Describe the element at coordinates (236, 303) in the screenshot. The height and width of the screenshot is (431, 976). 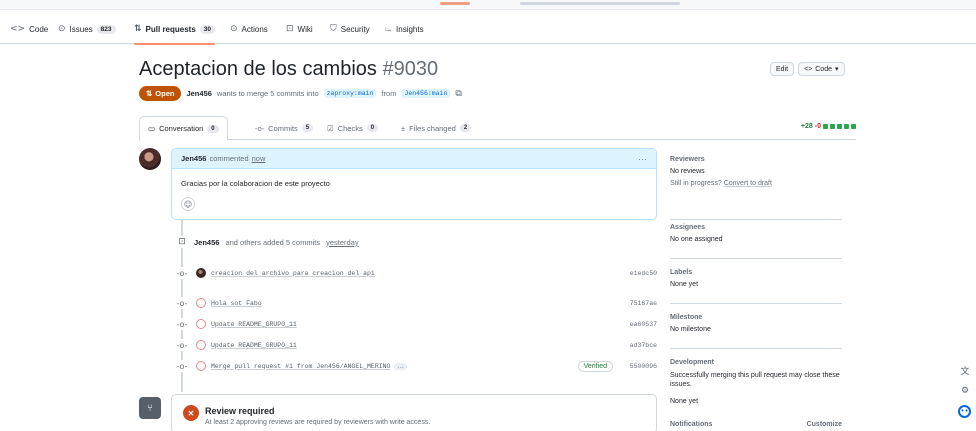
I see `commit-message: Hola sot Fabo` at that location.